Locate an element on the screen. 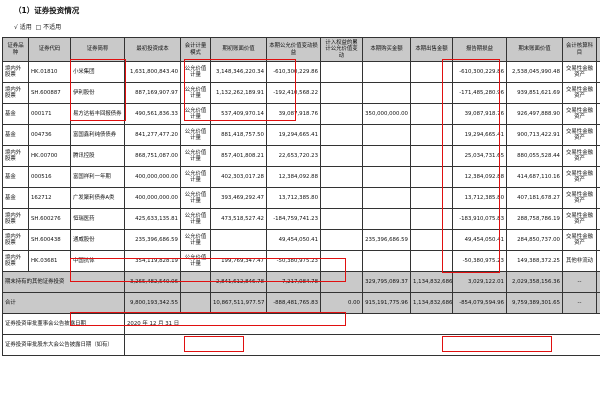 This screenshot has width=600, height=413. header-cell: 报告期损益 is located at coordinates (479, 49).